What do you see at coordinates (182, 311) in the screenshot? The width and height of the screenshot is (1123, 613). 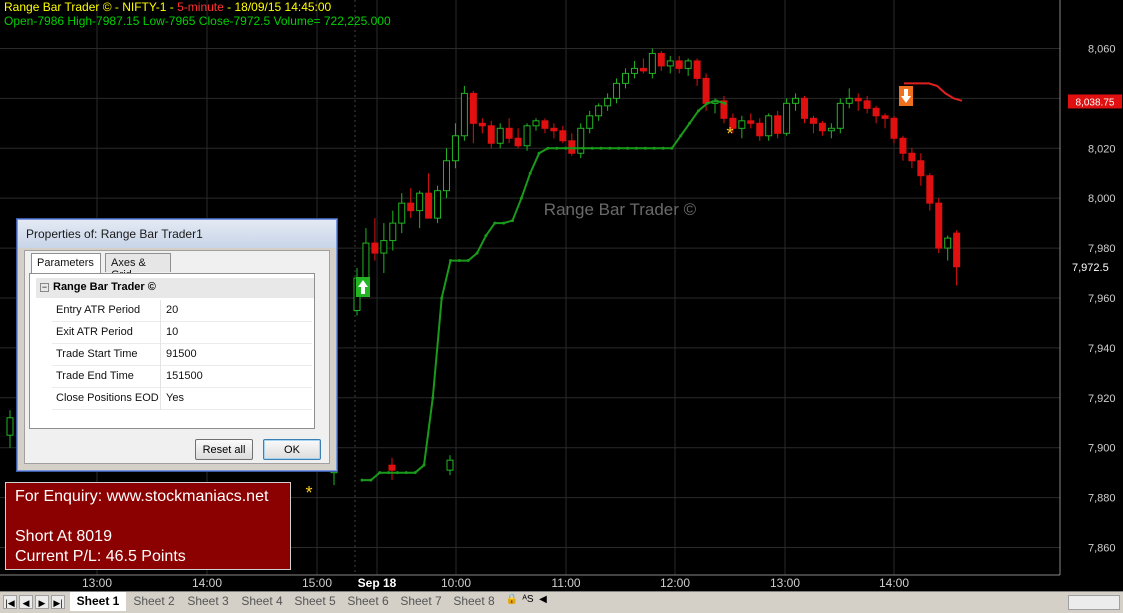 I see `param-row-entry-atr: Entry ATR Period 20` at bounding box center [182, 311].